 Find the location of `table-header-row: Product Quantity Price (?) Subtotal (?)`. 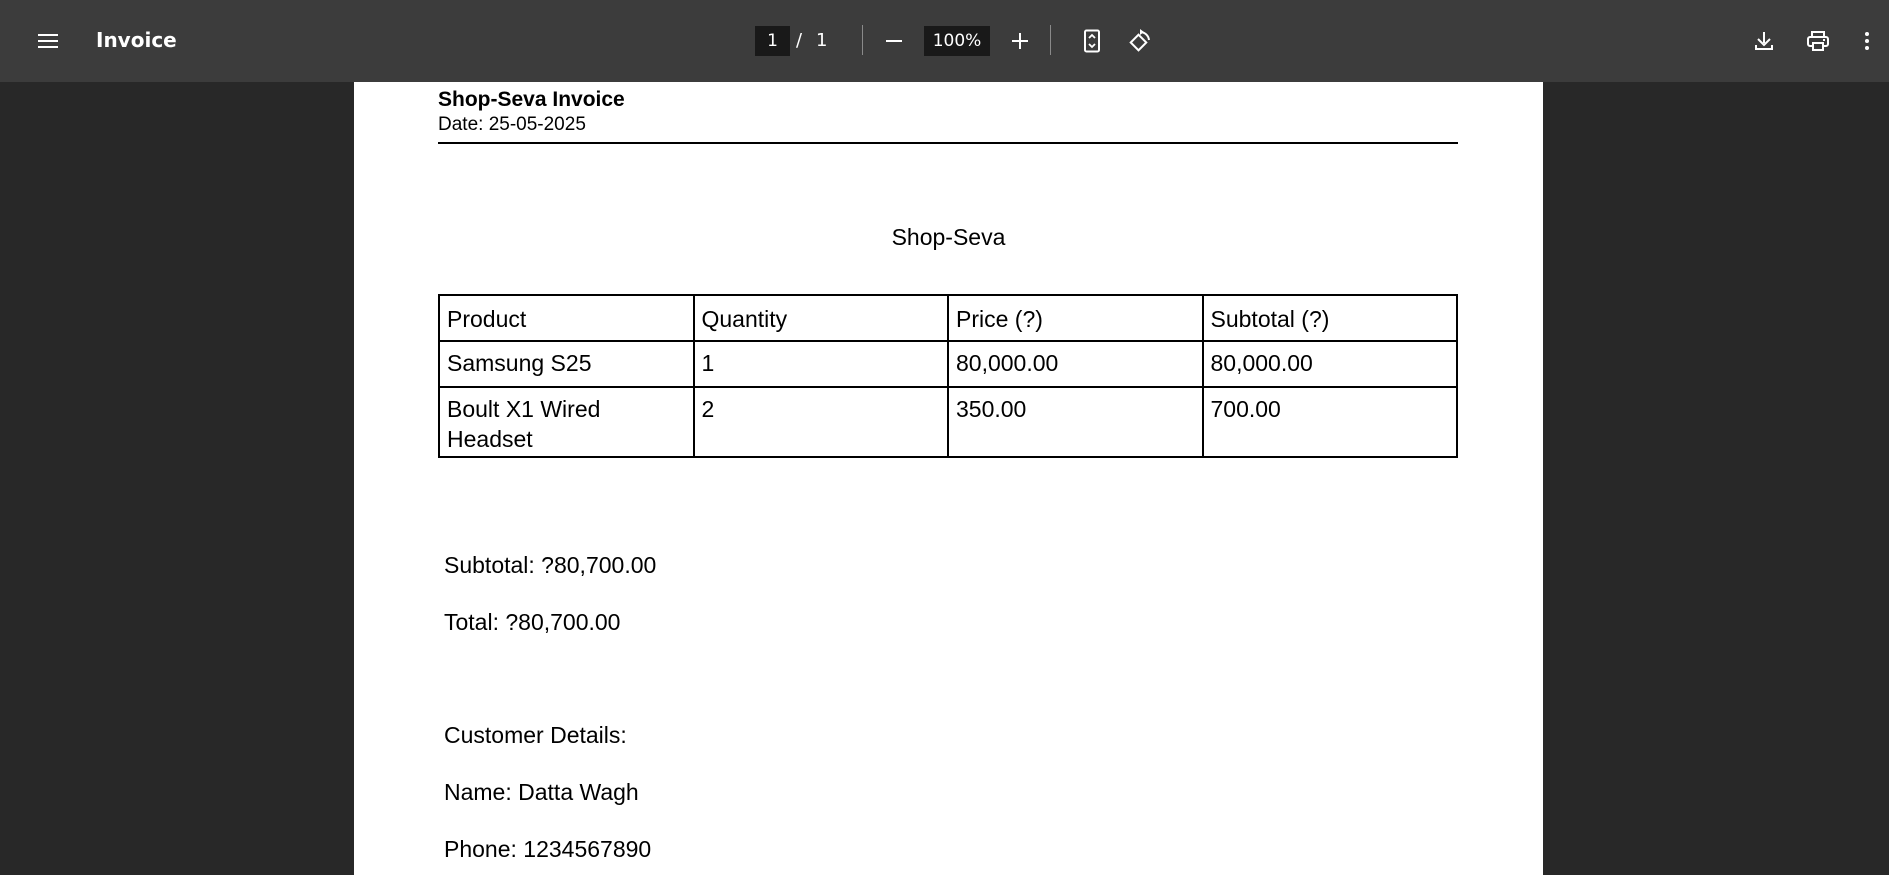

table-header-row: Product Quantity Price (?) Subtotal (?) is located at coordinates (948, 318).